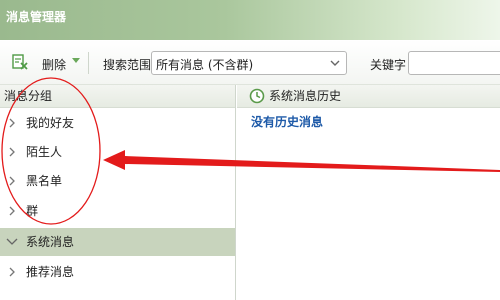  I want to click on sidebar-item-system-messages: 系统消息, so click(117, 242).